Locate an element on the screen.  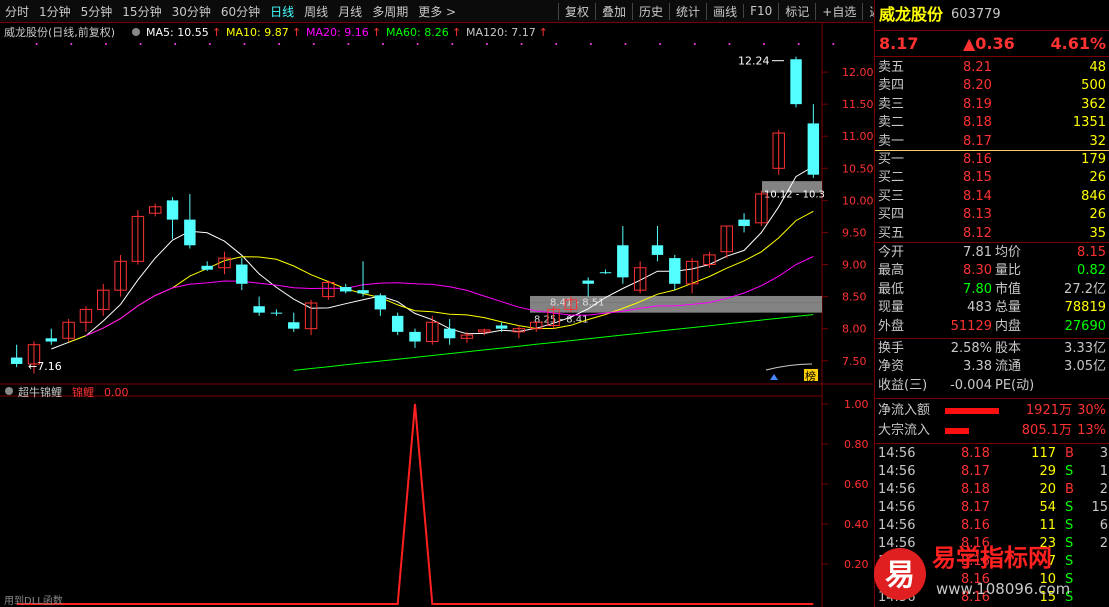
ma-arrow-0: ↑ is located at coordinates (216, 32).